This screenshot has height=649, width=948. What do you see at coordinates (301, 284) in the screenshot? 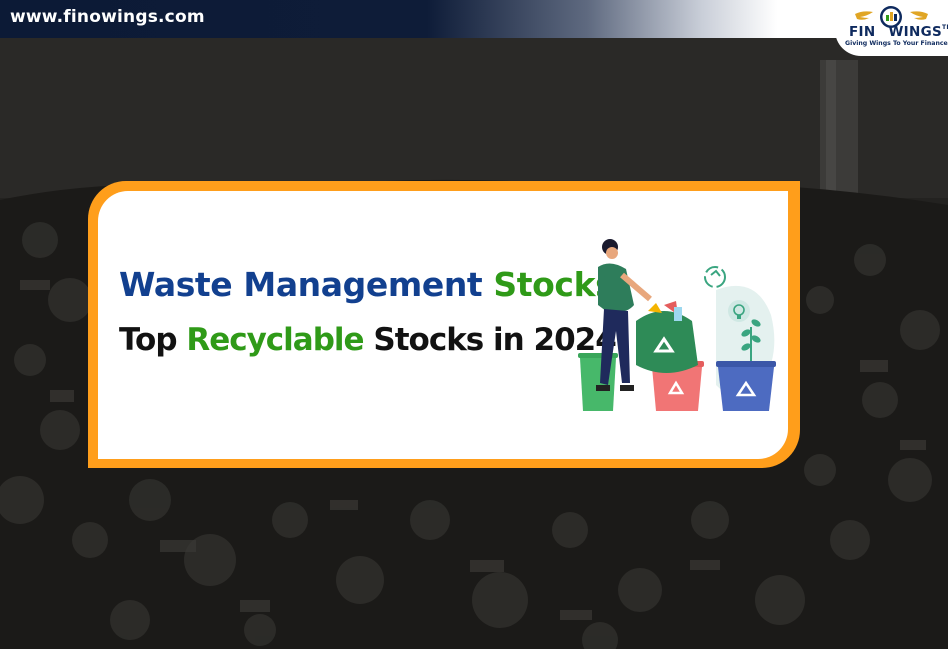
I see `title-part-waste-management: Waste Management` at bounding box center [301, 284].